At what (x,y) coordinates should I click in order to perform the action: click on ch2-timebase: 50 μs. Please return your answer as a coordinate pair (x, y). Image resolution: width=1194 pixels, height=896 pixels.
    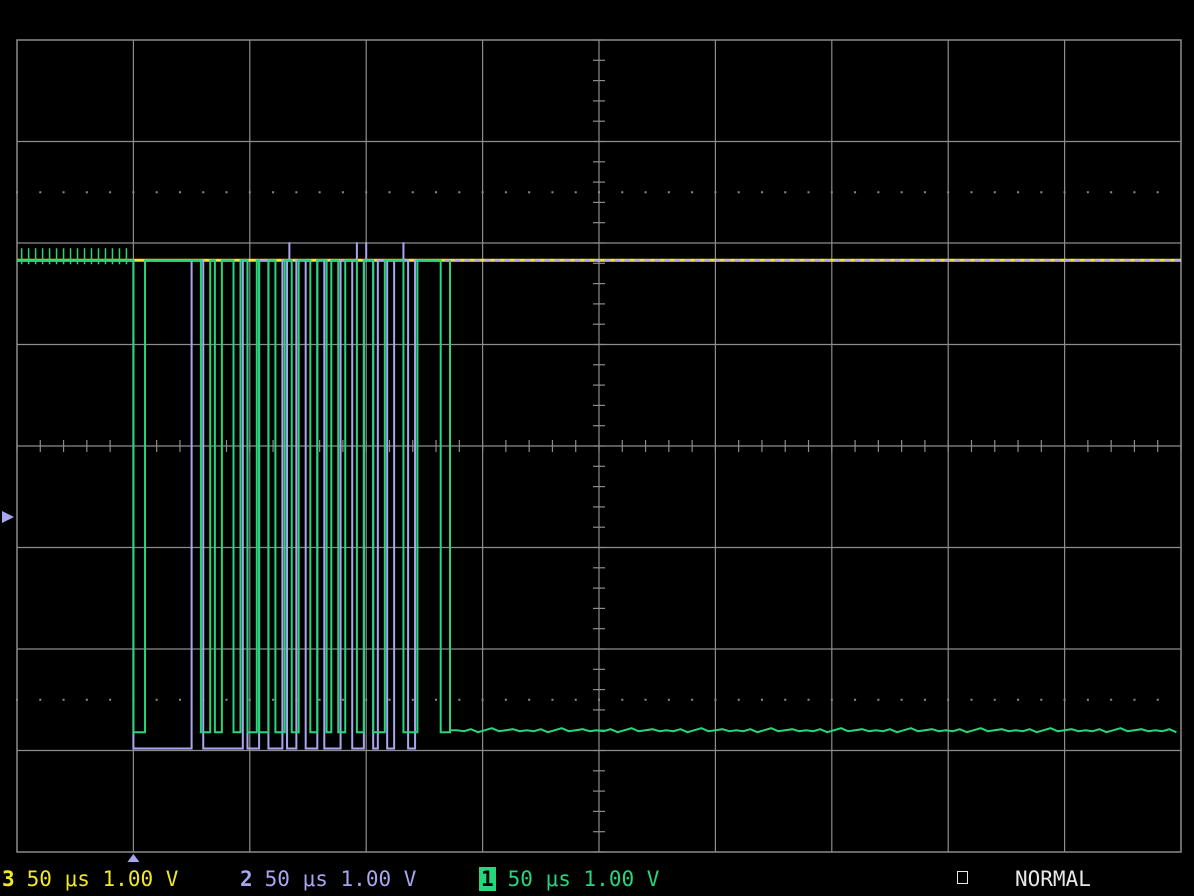
    Looking at the image, I should click on (296, 879).